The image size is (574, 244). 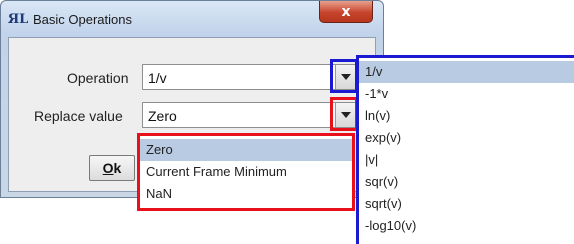 What do you see at coordinates (246, 194) in the screenshot?
I see `replace-option-nan: NaN` at bounding box center [246, 194].